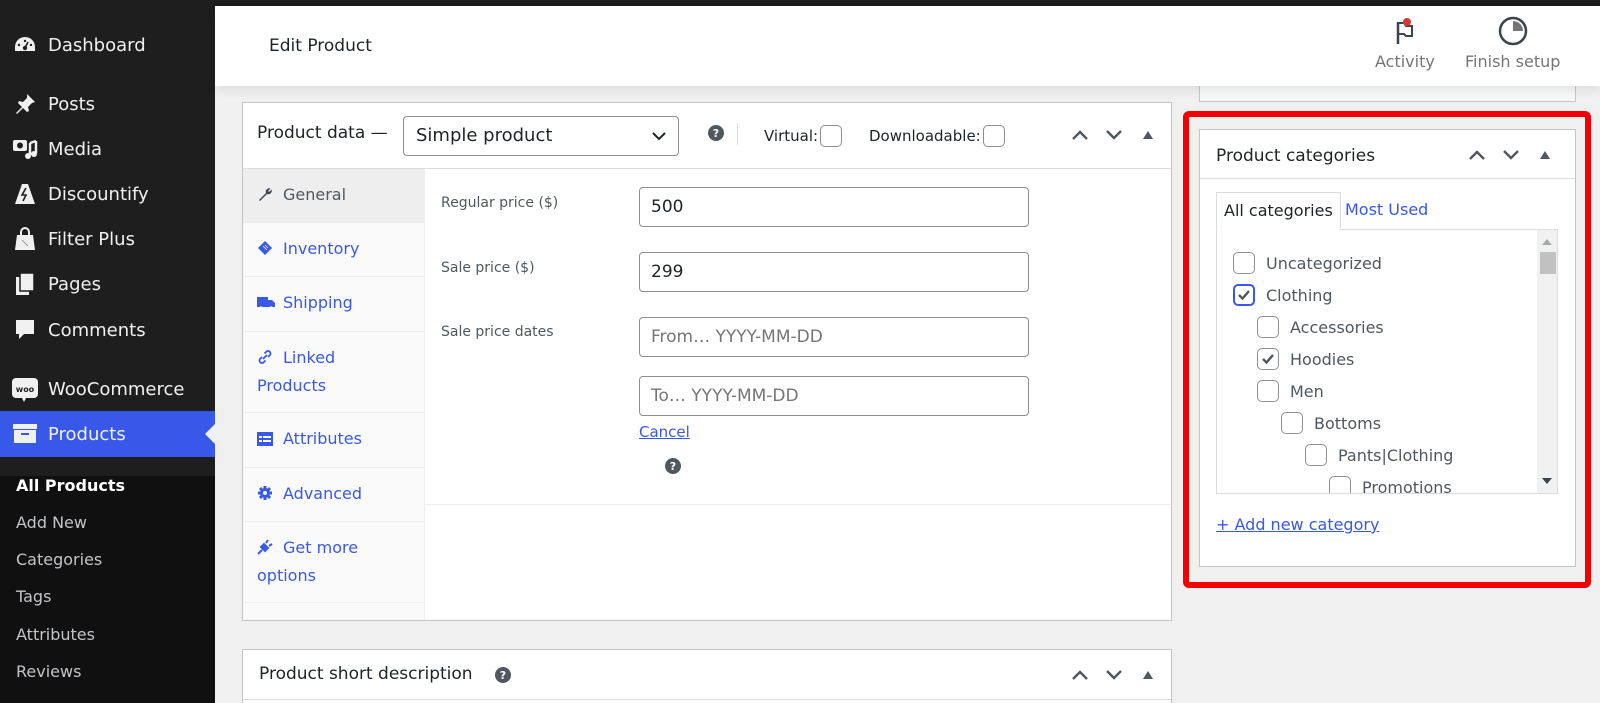 The height and width of the screenshot is (703, 1600). I want to click on tab-advanced: Advanced, so click(334, 495).